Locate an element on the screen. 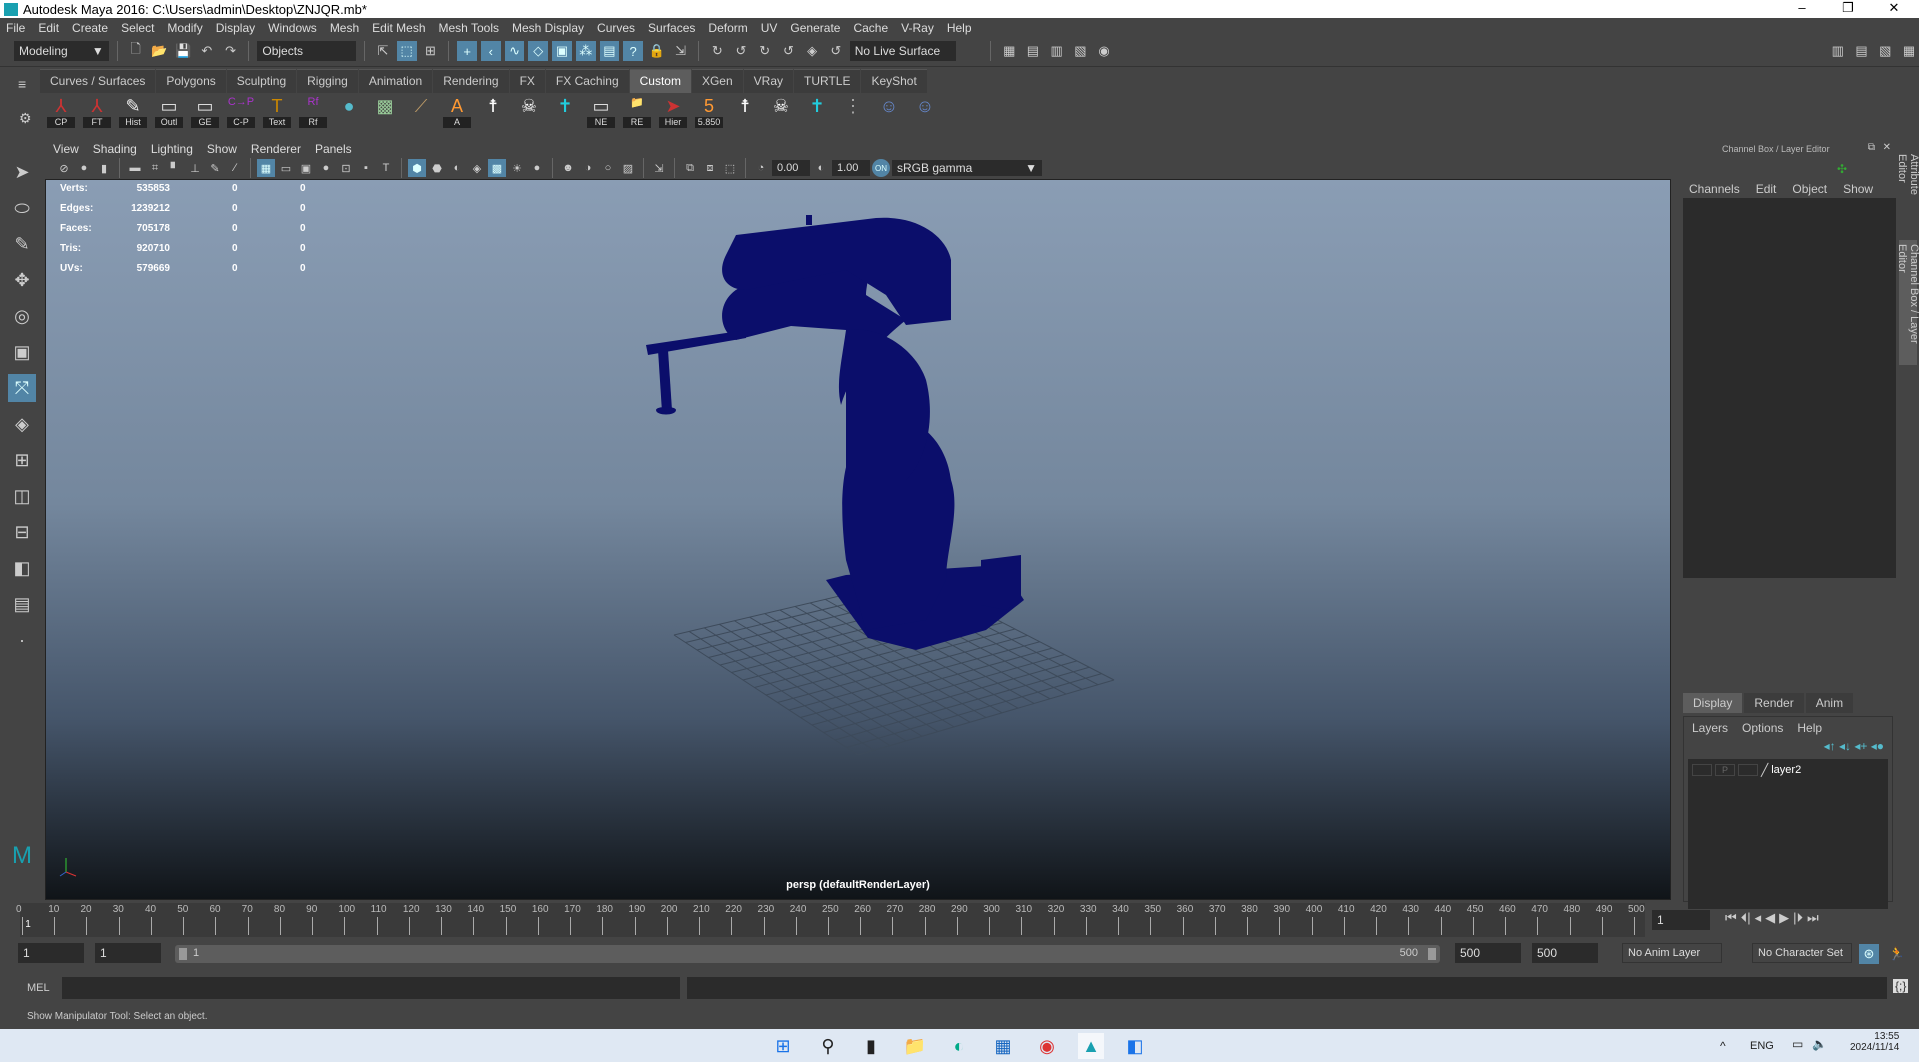  move-layer-up-icon: ◂↑ is located at coordinates (1830, 746).